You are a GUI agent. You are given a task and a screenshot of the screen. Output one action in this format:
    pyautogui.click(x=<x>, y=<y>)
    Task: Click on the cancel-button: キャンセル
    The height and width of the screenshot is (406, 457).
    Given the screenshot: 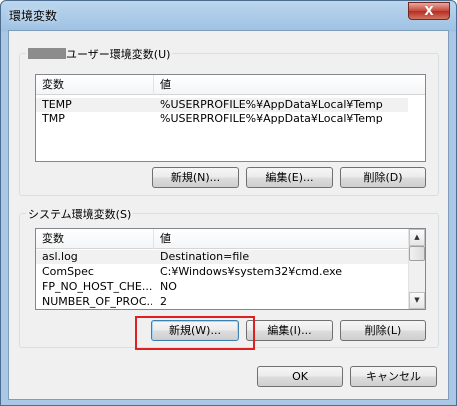 What is the action you would take?
    pyautogui.click(x=393, y=376)
    